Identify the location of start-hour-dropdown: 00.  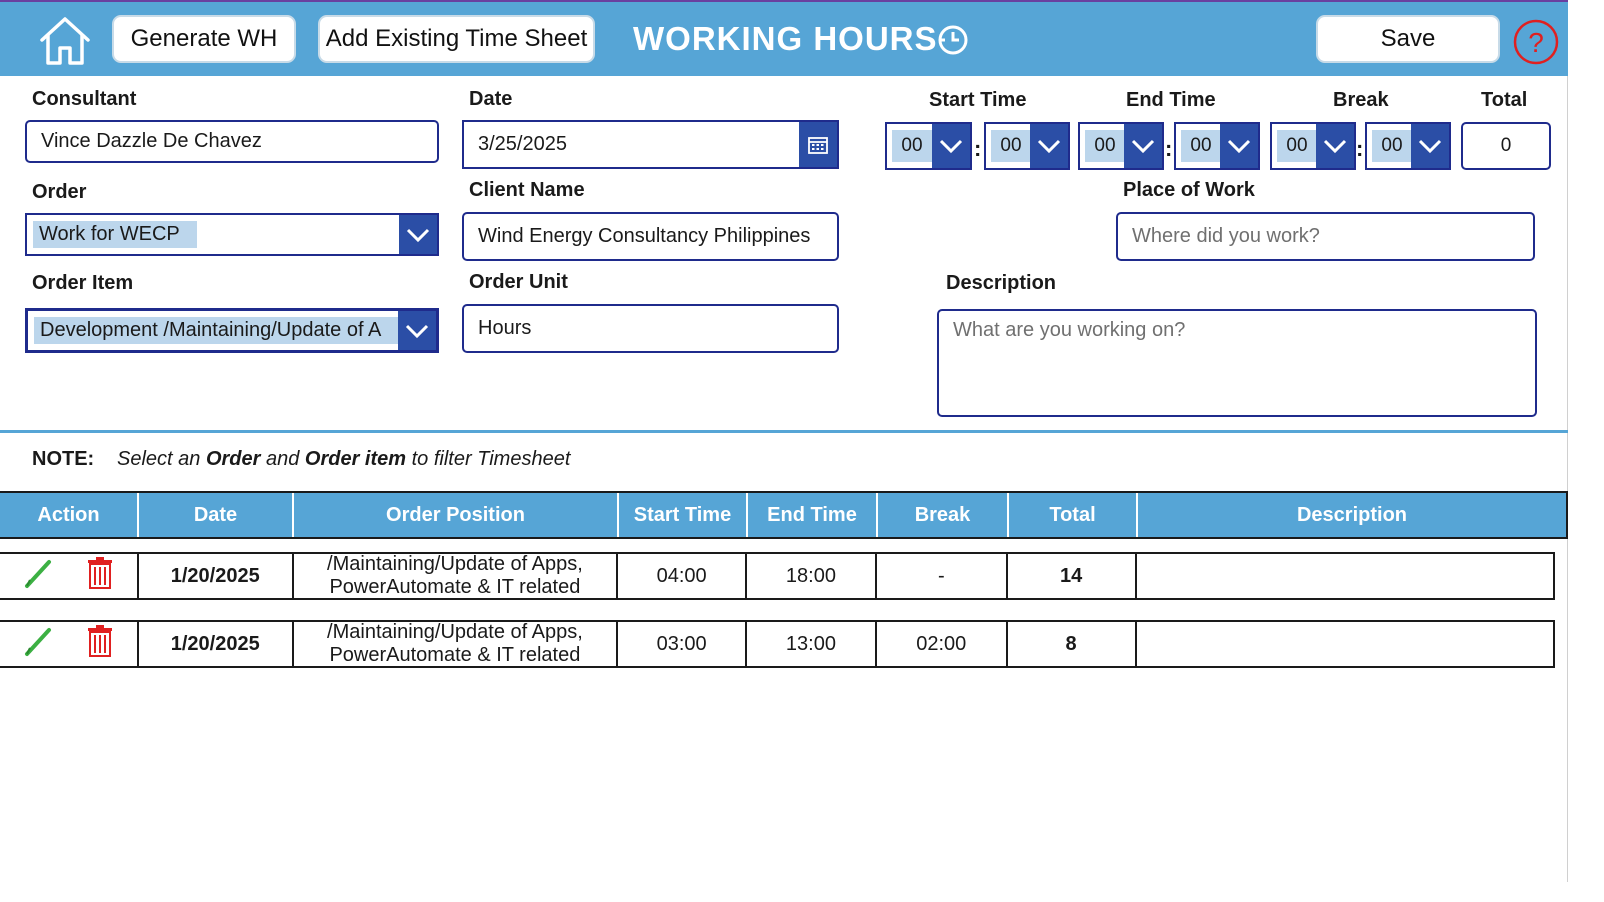
(928, 146).